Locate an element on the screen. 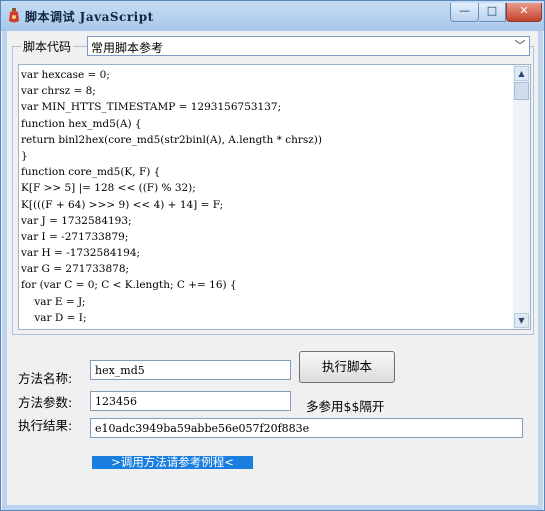 This screenshot has height=511, width=545. close-button: ✕ is located at coordinates (524, 12).